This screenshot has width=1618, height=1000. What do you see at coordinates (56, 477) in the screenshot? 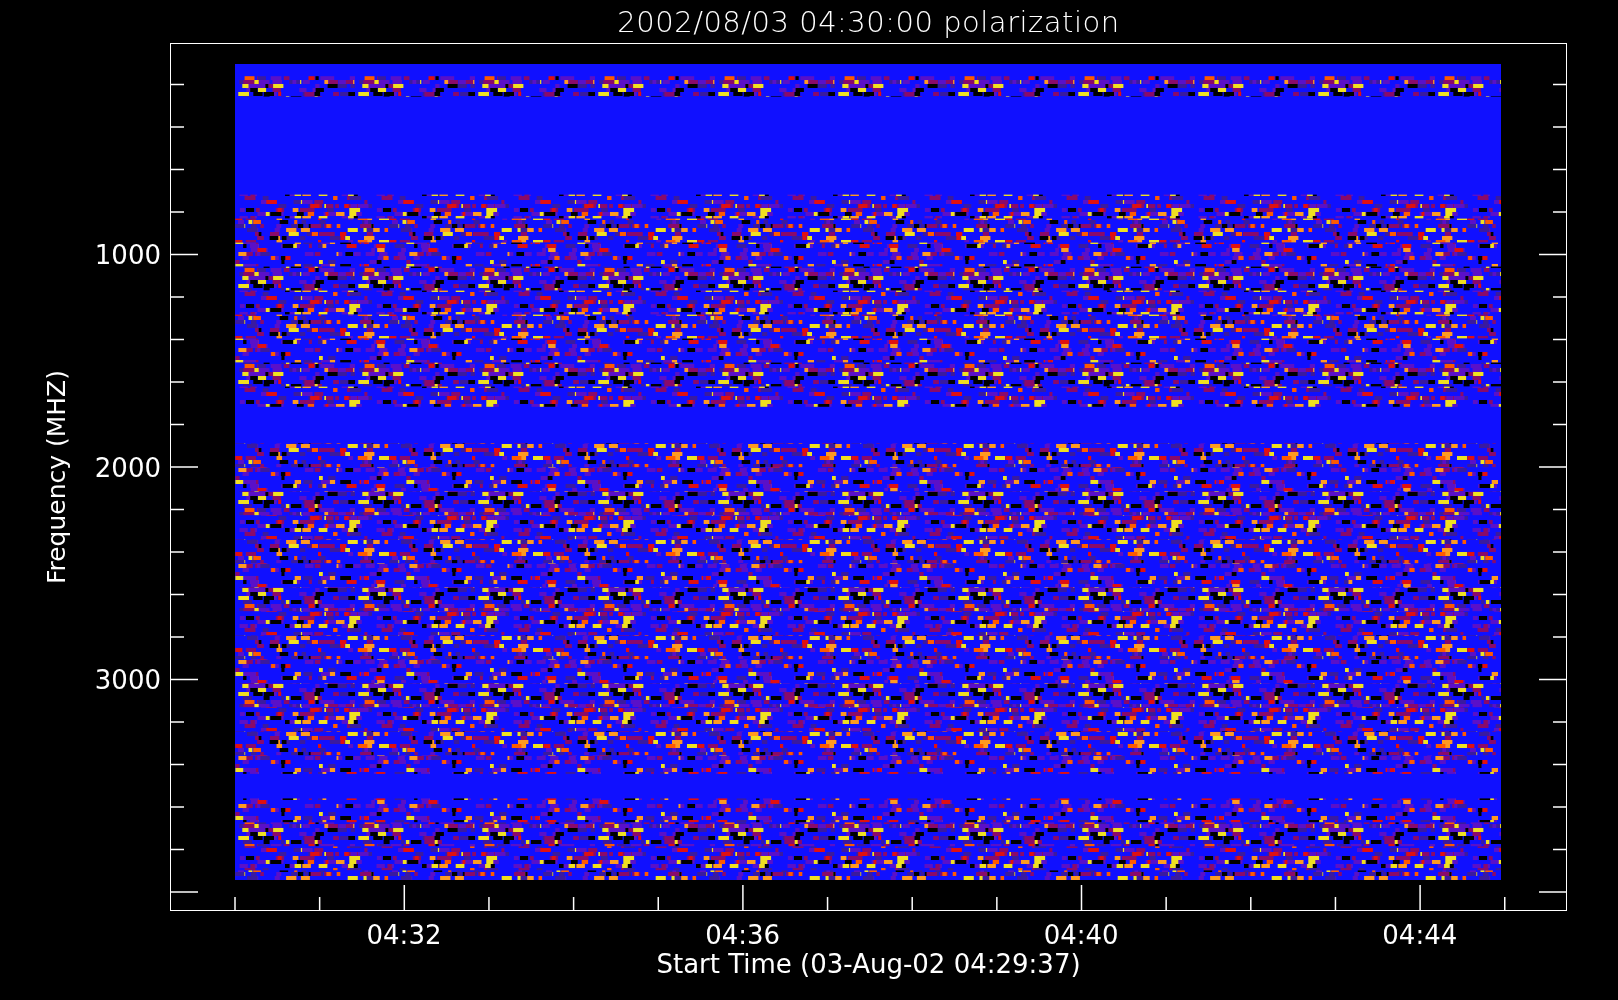
I see `y-axis-label: Frequency (MHZ)` at bounding box center [56, 477].